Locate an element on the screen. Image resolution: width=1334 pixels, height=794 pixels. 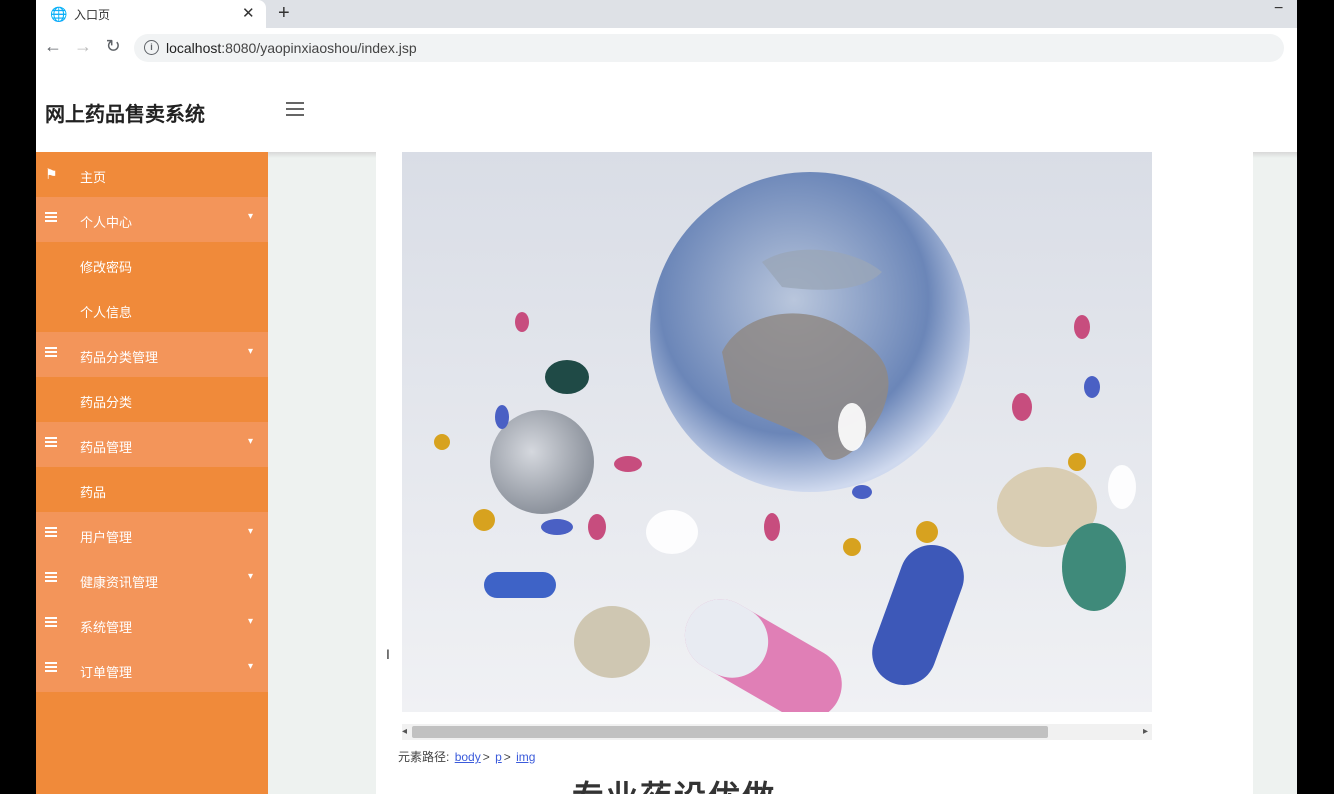
sidebar-item: ▾ 健康资讯管理 is located at coordinates (152, 579).